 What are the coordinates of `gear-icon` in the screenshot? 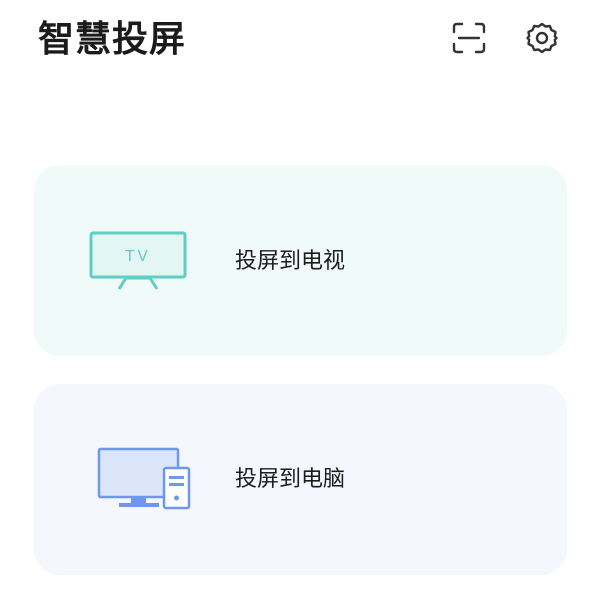 It's located at (542, 38).